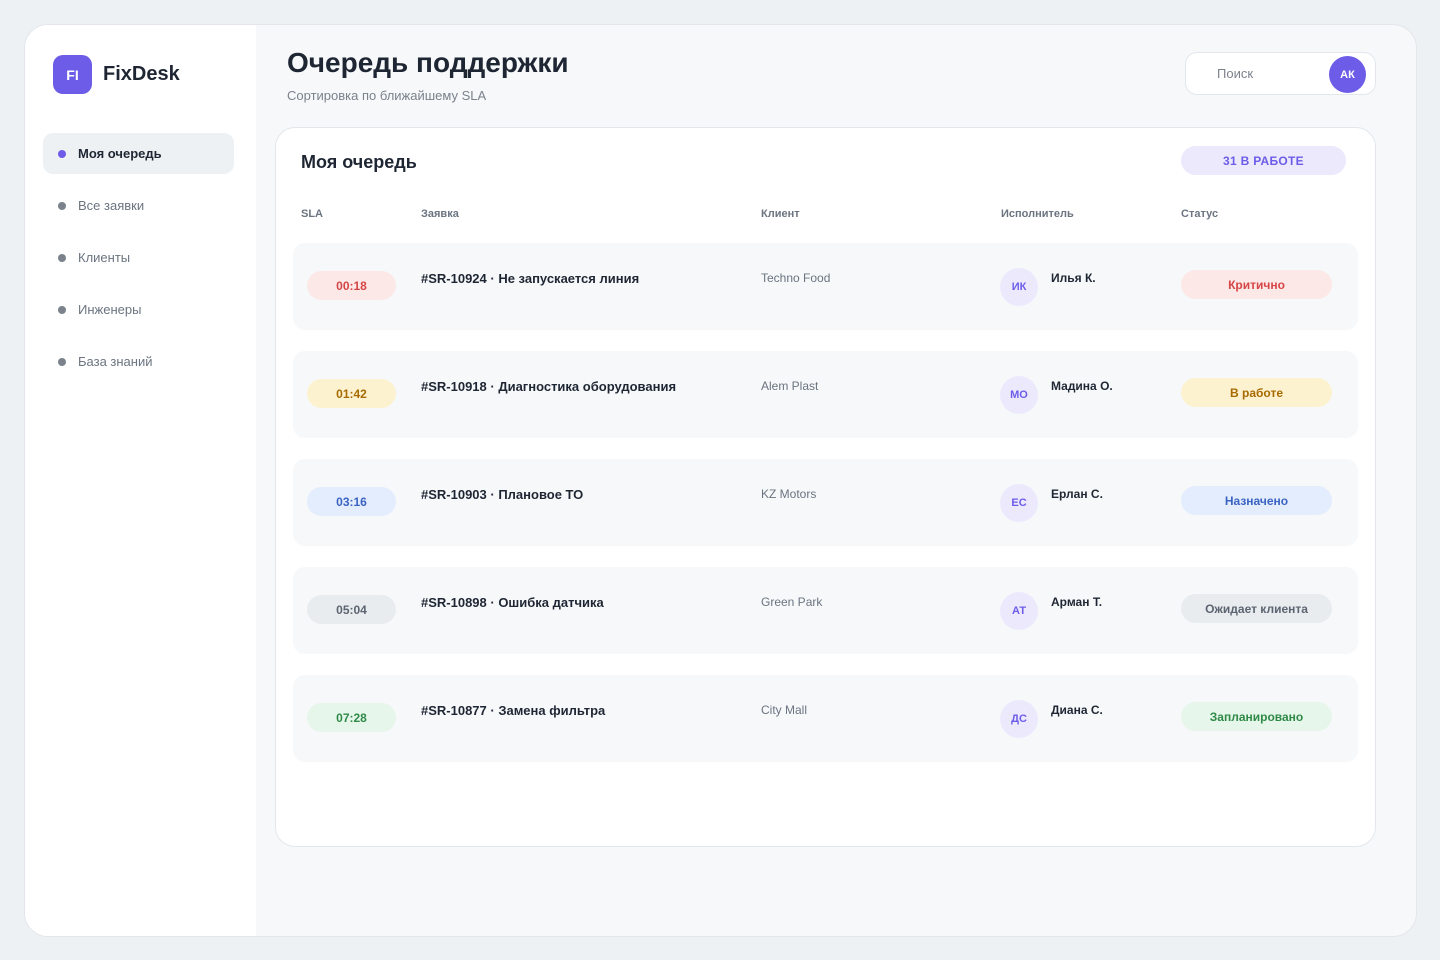  Describe the element at coordinates (513, 710) in the screenshot. I see `ticket-title: #SR-10877 · Замена фильтра` at that location.